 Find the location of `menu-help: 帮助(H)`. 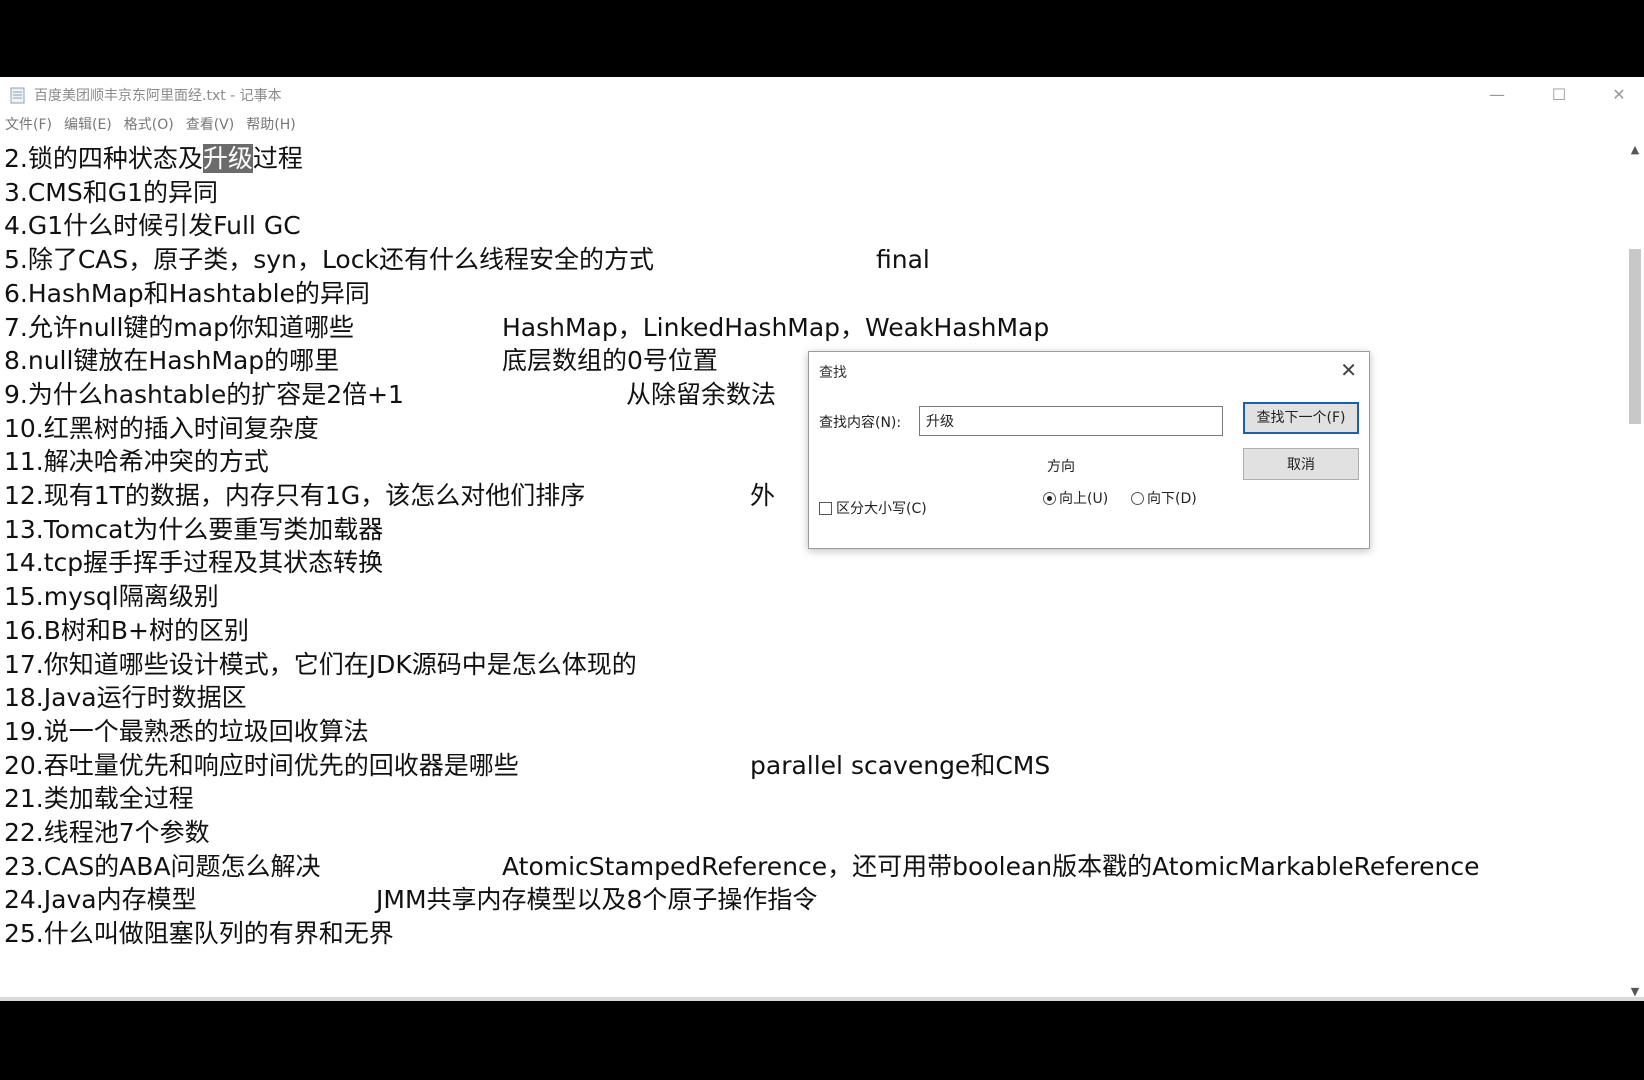

menu-help: 帮助(H) is located at coordinates (270, 125).